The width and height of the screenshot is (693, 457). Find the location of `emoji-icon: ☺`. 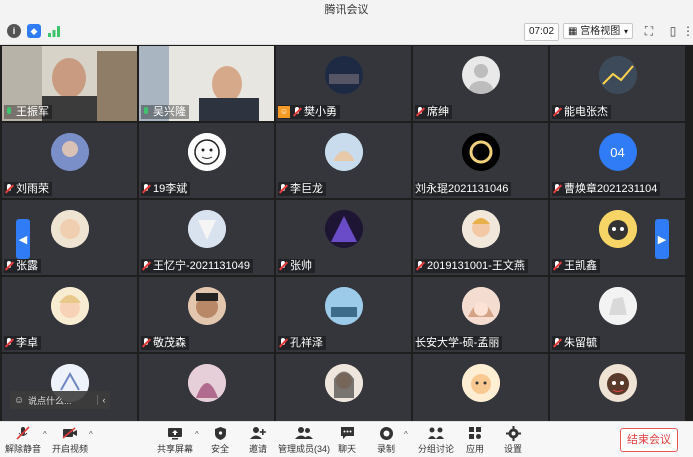

emoji-icon: ☺ is located at coordinates (19, 400).